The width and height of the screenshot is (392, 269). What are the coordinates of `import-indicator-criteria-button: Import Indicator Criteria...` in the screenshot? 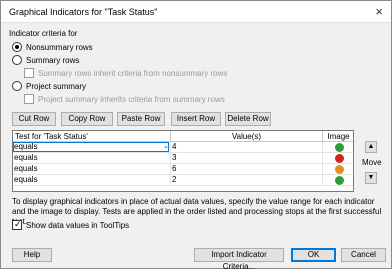 It's located at (239, 258).